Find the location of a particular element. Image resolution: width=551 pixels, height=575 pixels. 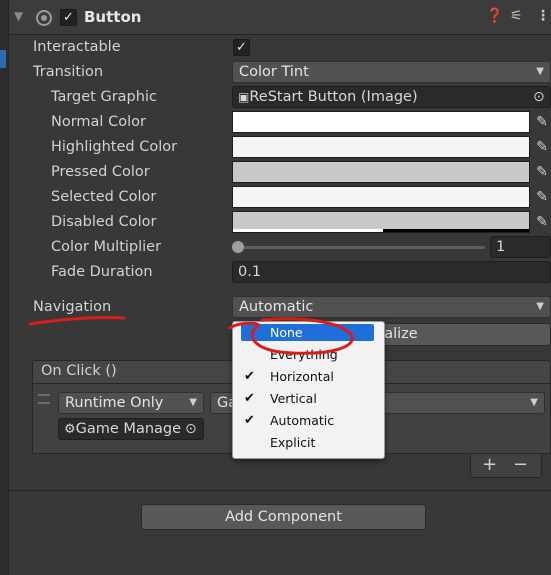

annotation-underline is located at coordinates (77, 320).